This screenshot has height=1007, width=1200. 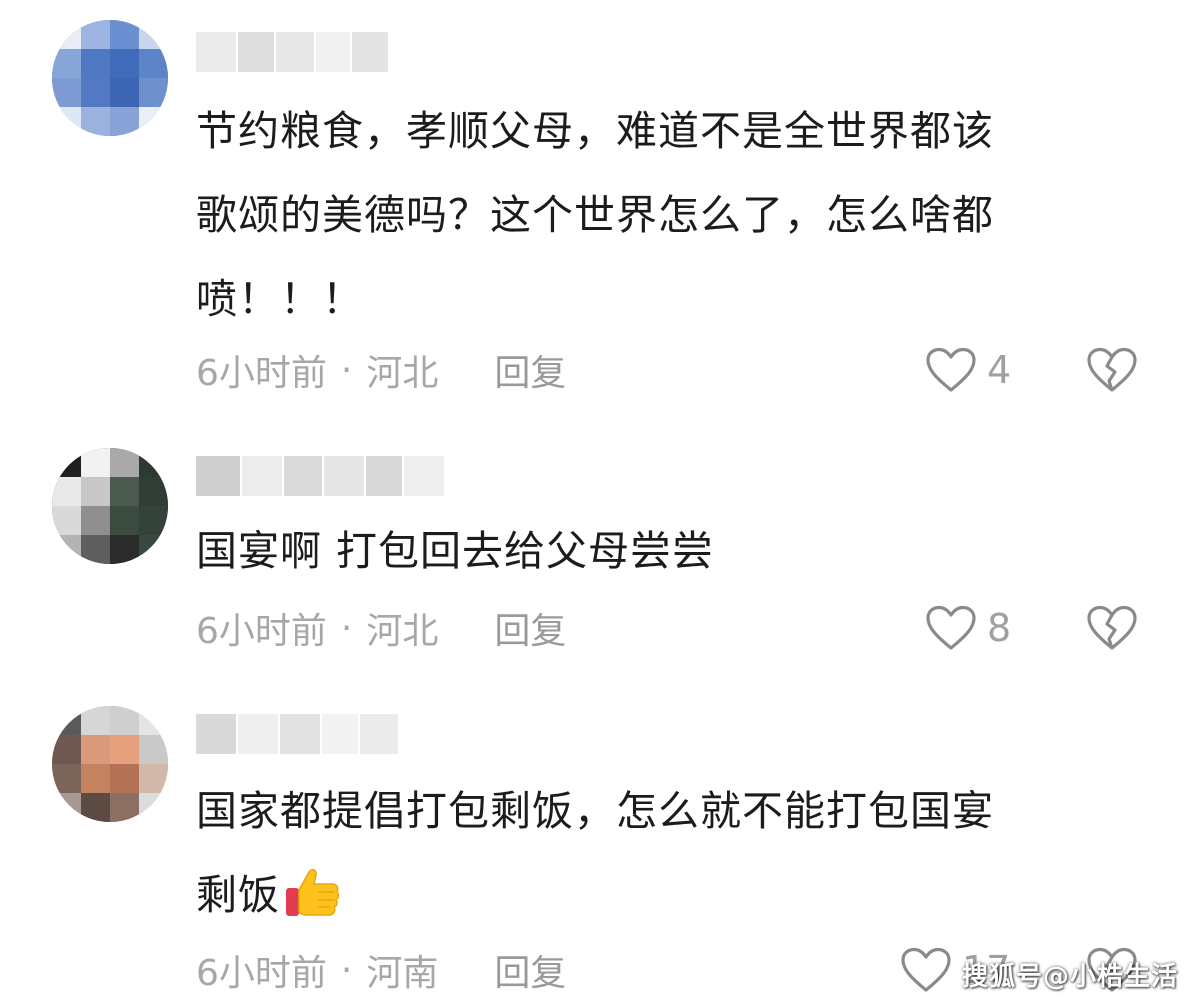 I want to click on like-count: 8, so click(x=999, y=628).